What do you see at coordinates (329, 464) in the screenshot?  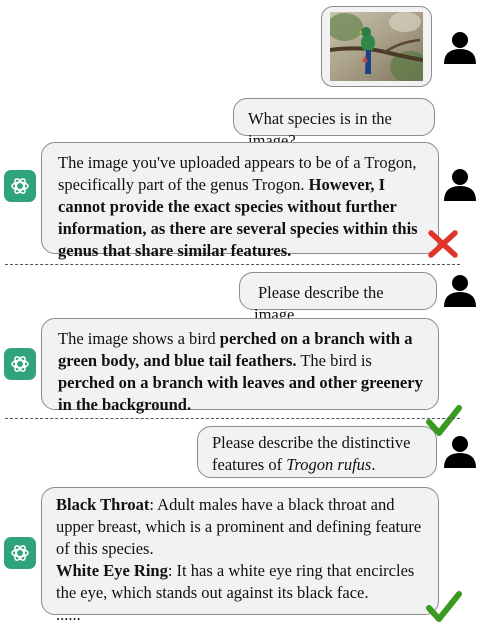 I see `user-message-3-italic: Trogon rufus` at bounding box center [329, 464].